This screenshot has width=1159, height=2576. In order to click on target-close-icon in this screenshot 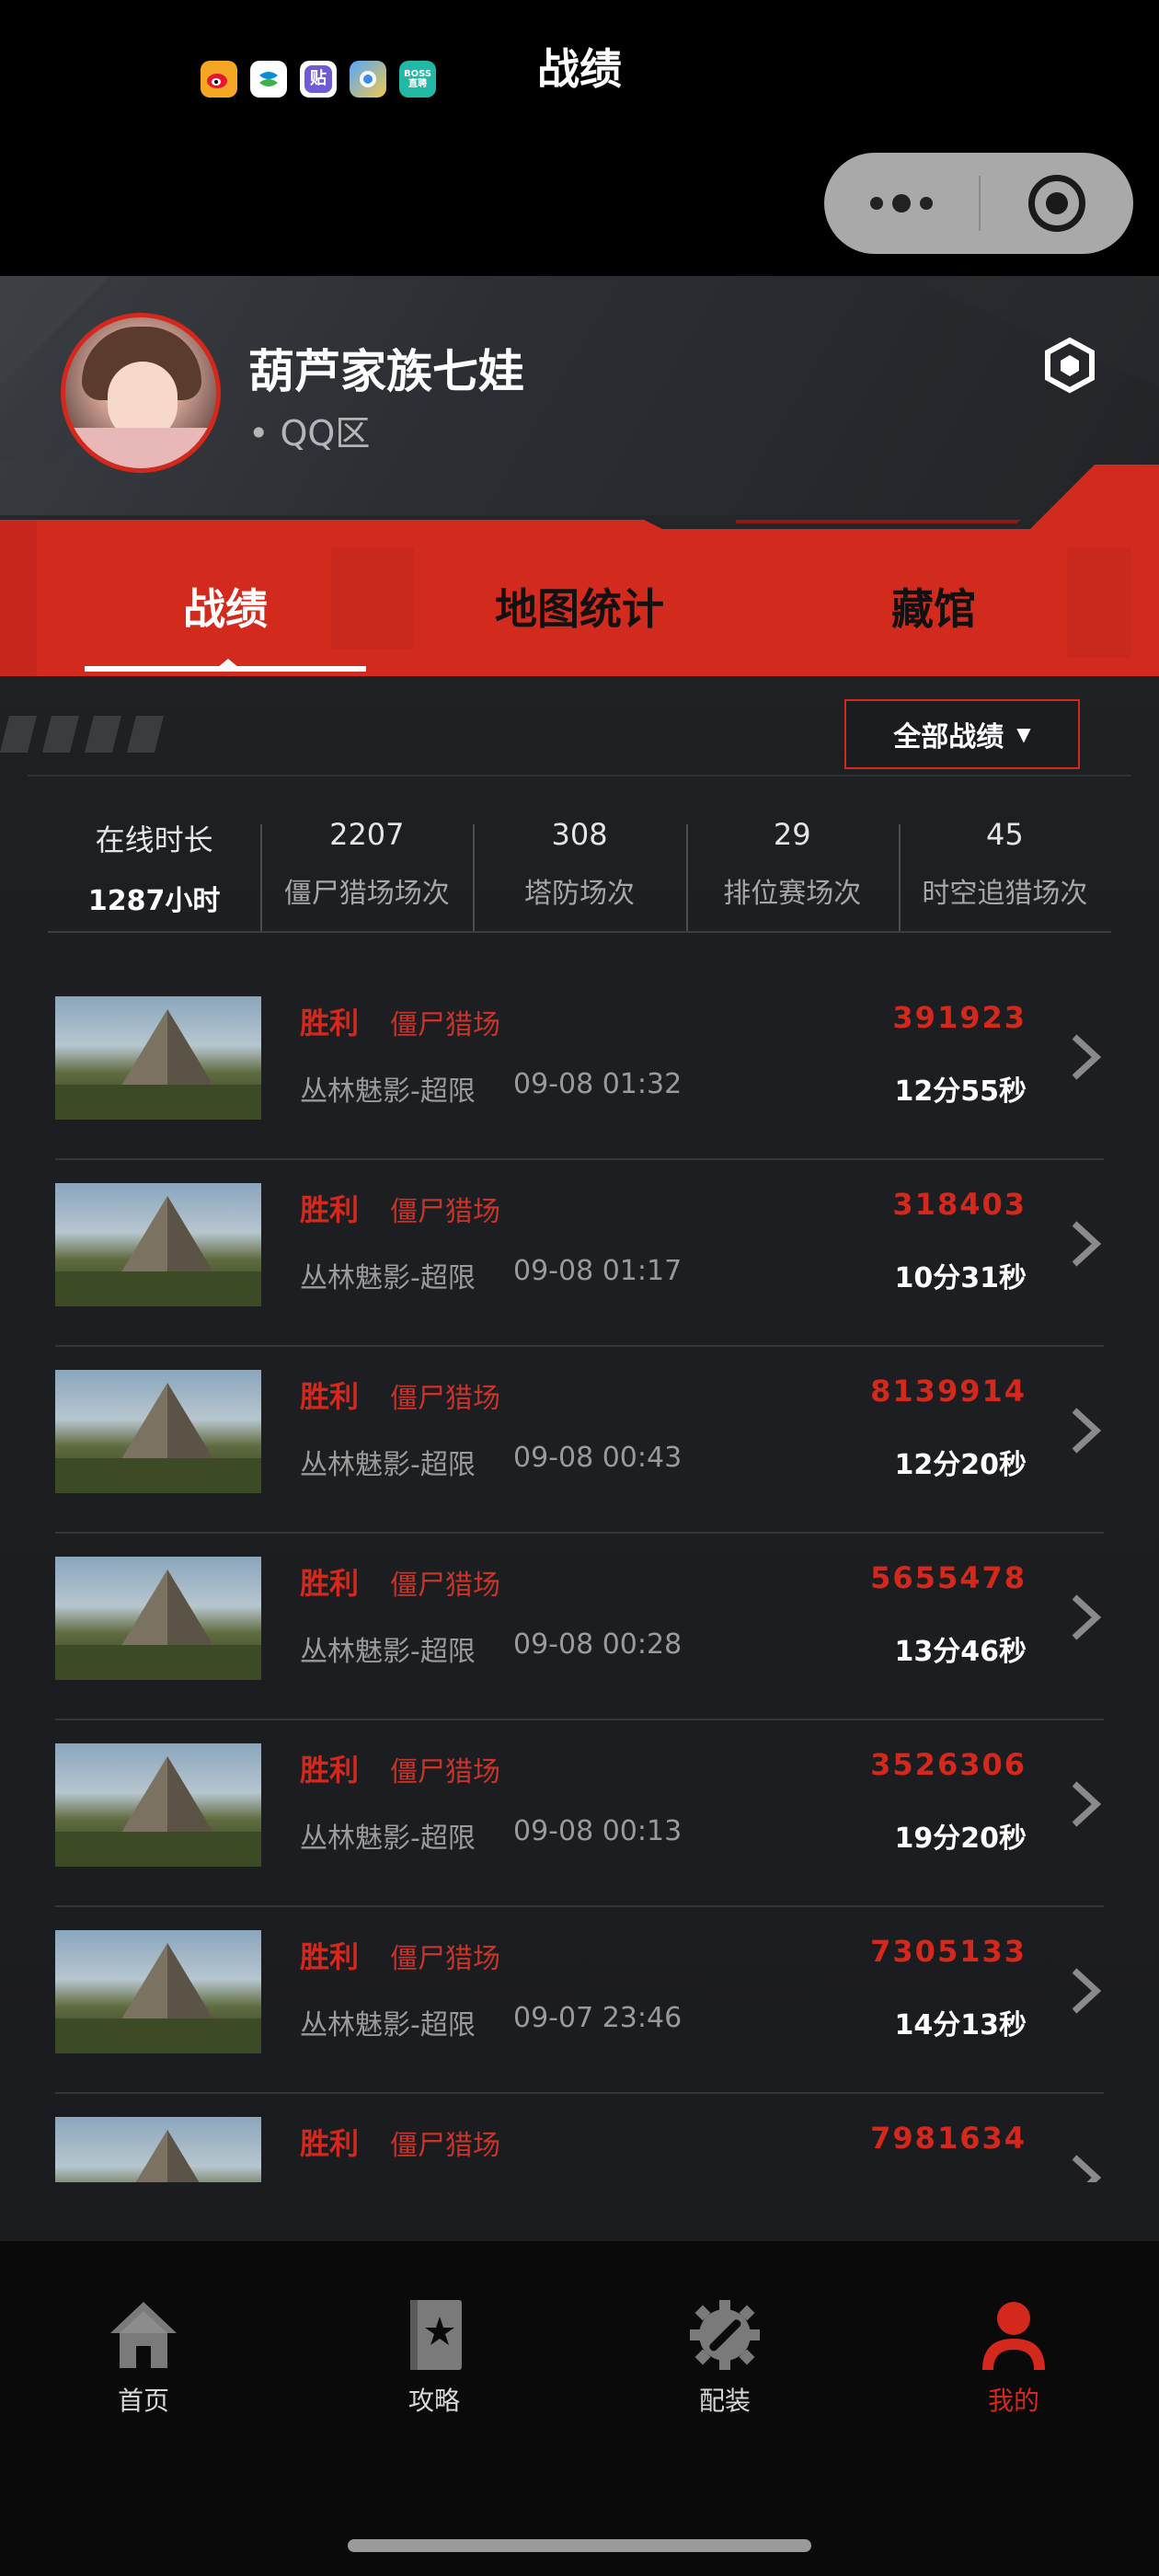, I will do `click(1056, 203)`.